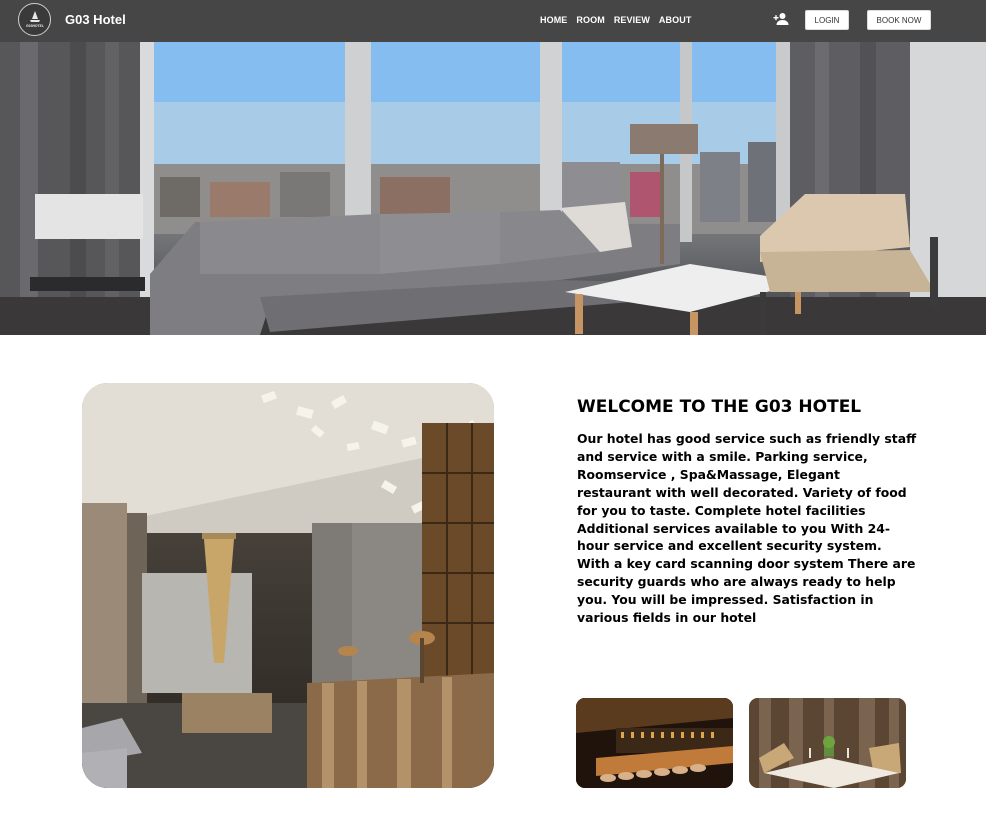 The width and height of the screenshot is (986, 816). I want to click on nav-room: ROOM, so click(590, 20).